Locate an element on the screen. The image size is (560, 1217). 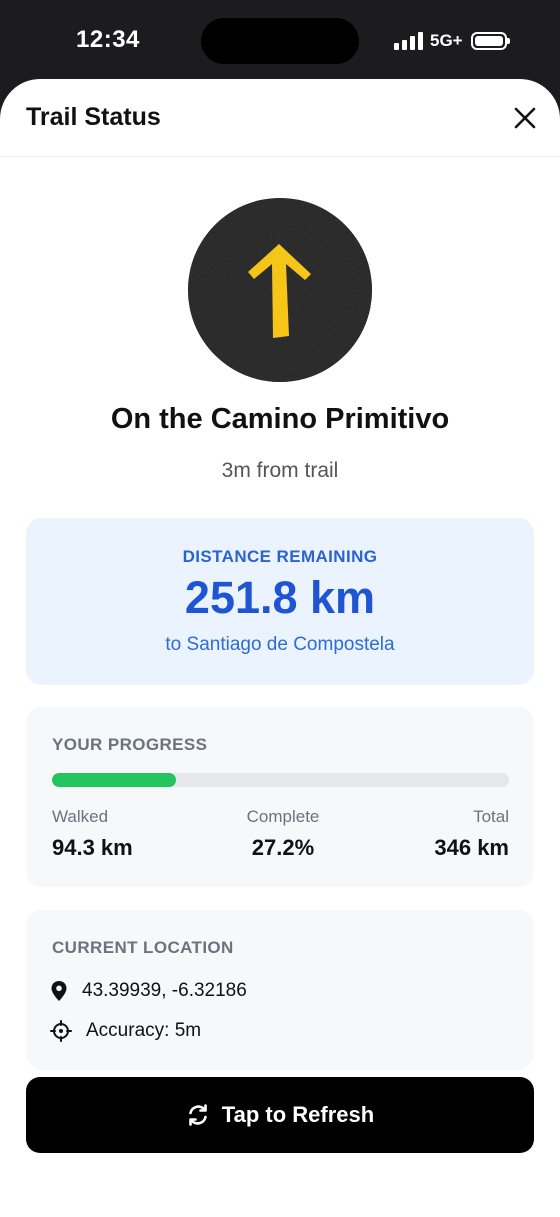
coordinates-row: 43.39939, -6.32186 is located at coordinates (148, 991).